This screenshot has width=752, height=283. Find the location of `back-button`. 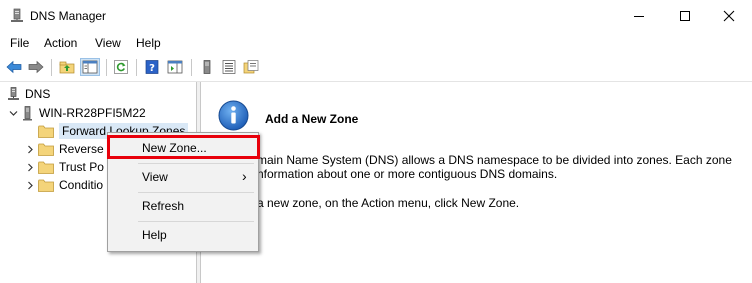

back-button is located at coordinates (14, 67).